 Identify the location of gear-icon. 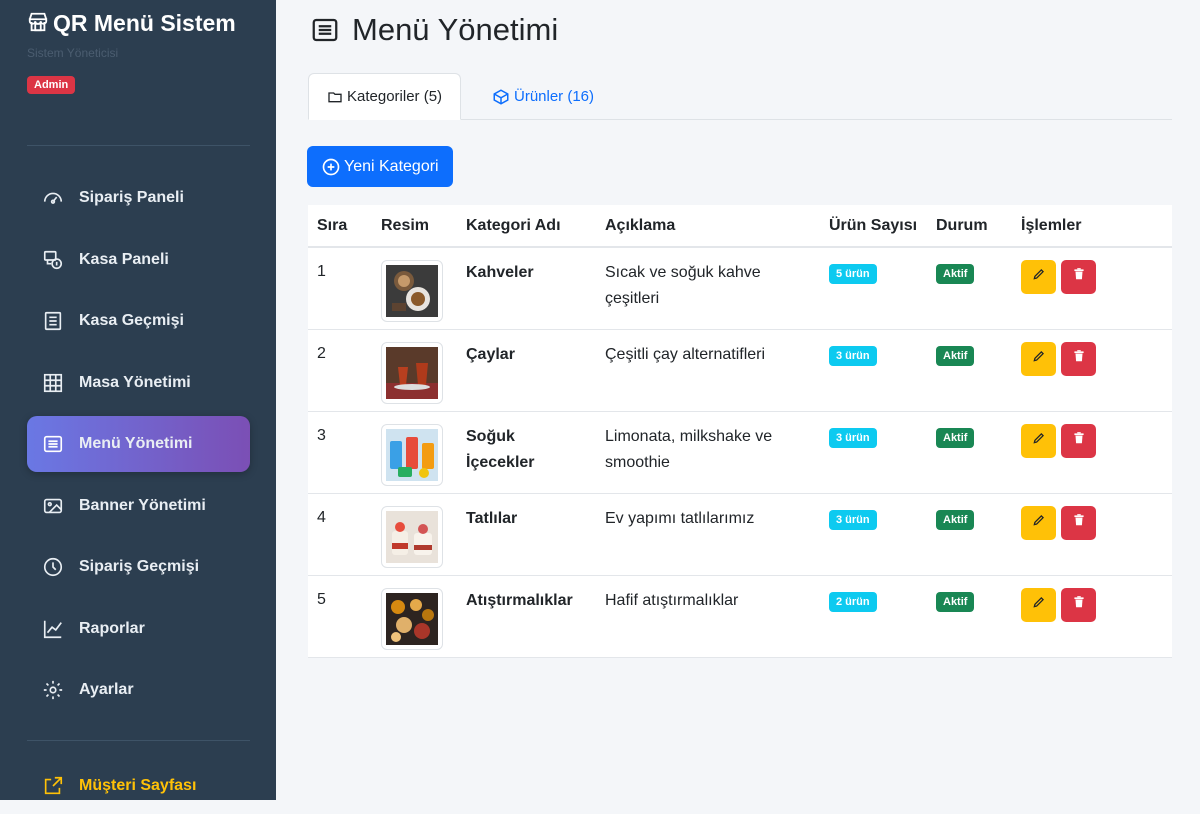
(53, 690).